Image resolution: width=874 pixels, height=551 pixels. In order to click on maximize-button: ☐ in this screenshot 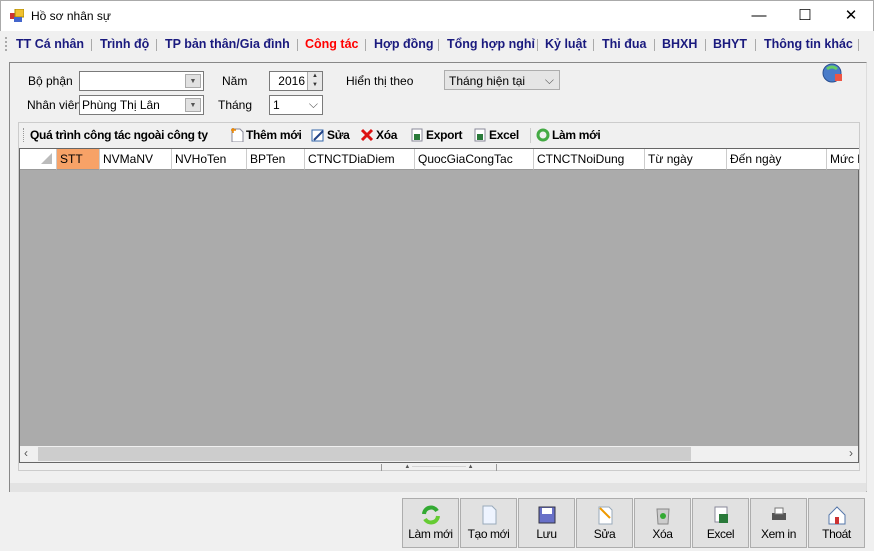, I will do `click(805, 16)`.